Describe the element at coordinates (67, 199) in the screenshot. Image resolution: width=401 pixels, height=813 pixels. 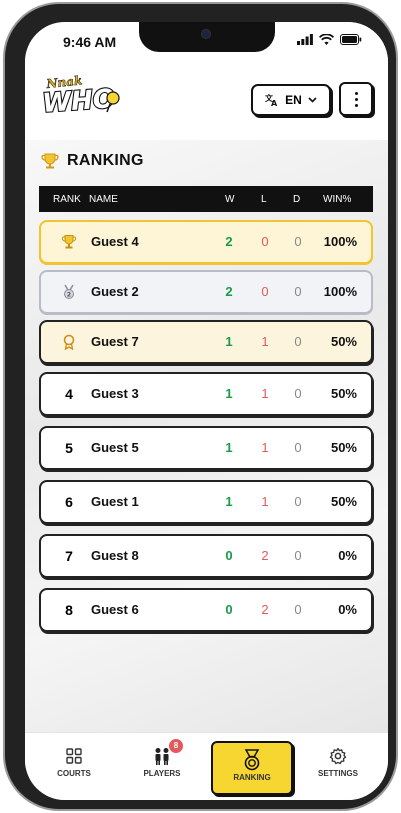
I see `column-rank: RANK` at that location.